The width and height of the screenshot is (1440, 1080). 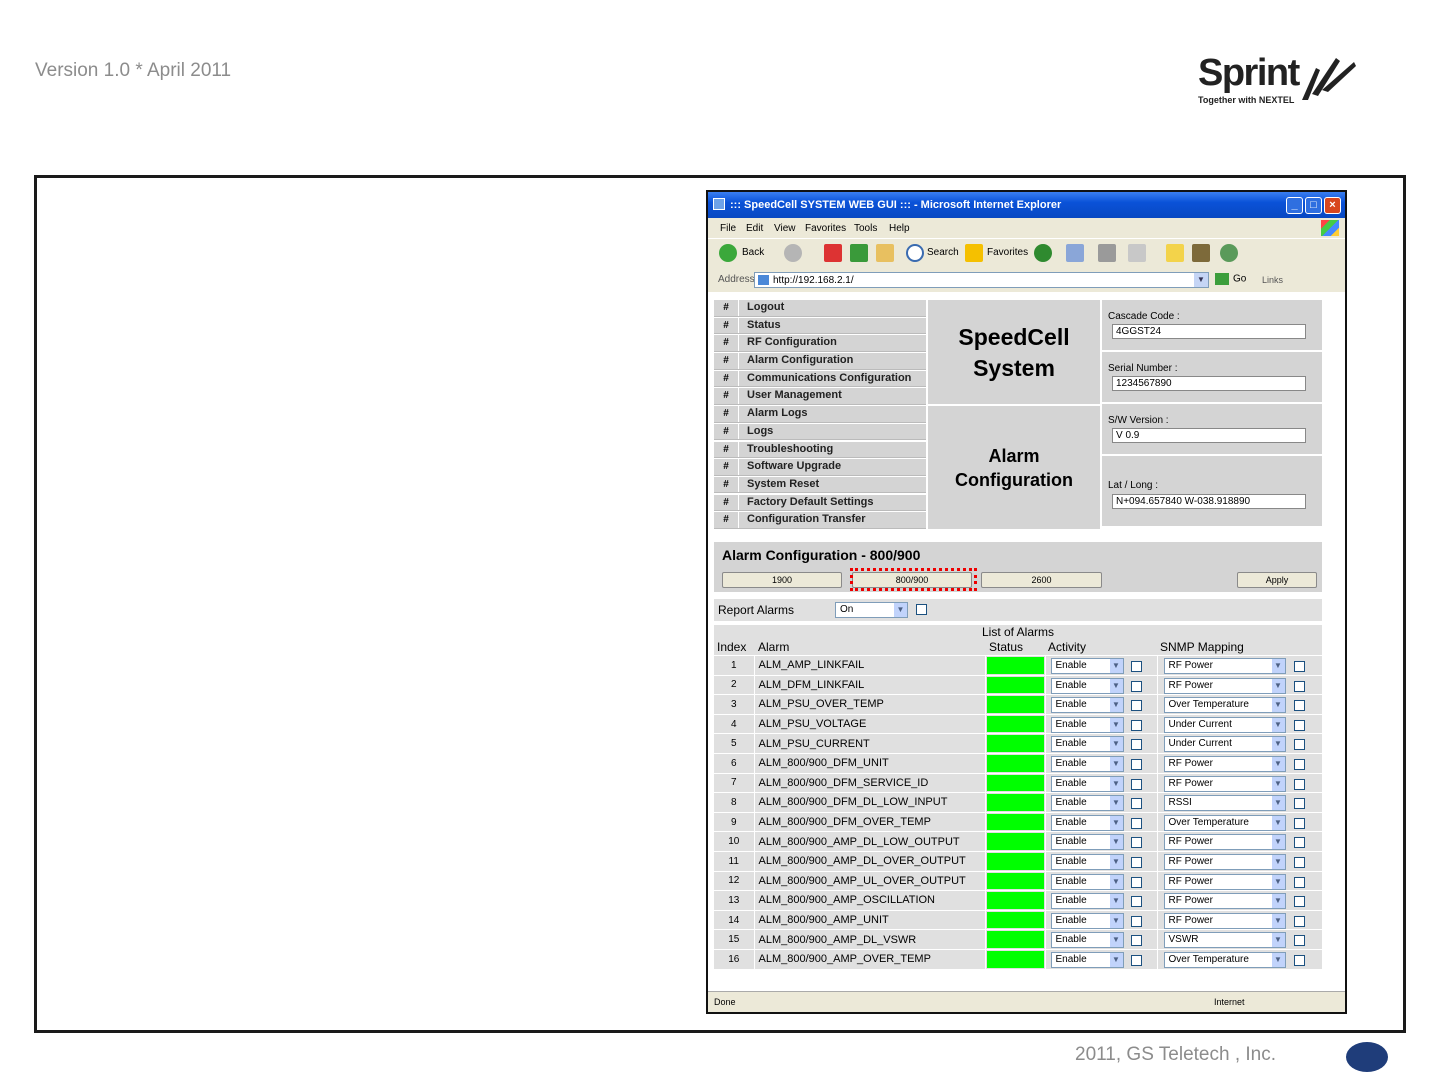 I want to click on menu-edit: Edit, so click(x=754, y=228).